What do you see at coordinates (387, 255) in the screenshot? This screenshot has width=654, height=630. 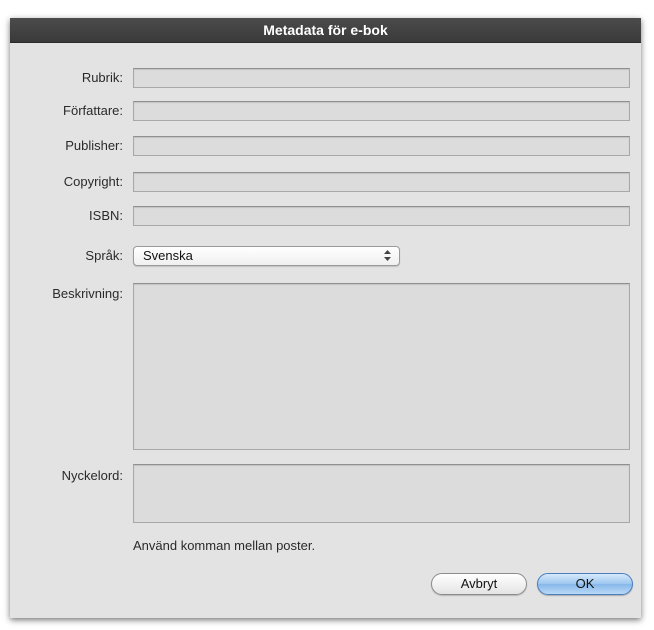 I see `updown-arrows-icon` at bounding box center [387, 255].